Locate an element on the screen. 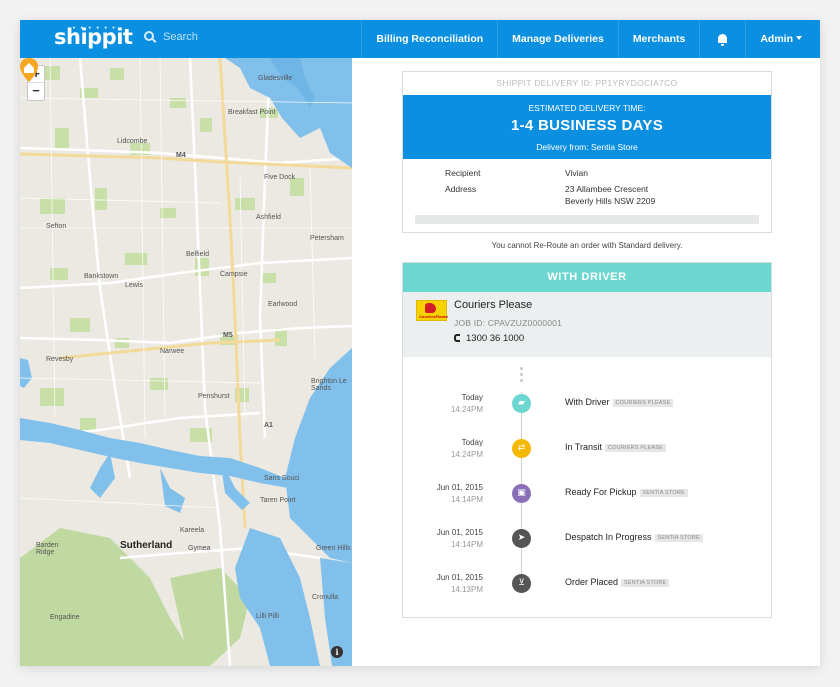 Image resolution: width=840 pixels, height=687 pixels. map-label-engadine: Engadine is located at coordinates (65, 617).